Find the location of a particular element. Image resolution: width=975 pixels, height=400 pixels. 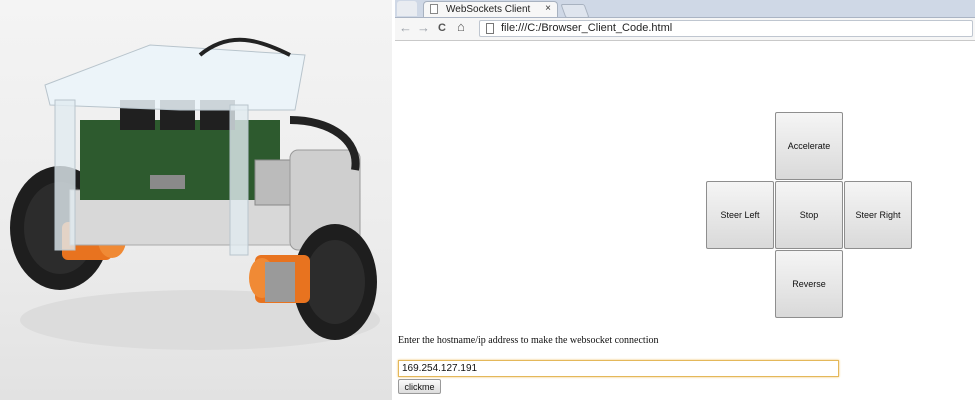

tab-websockets-client: WebSockets Client × is located at coordinates (490, 9).